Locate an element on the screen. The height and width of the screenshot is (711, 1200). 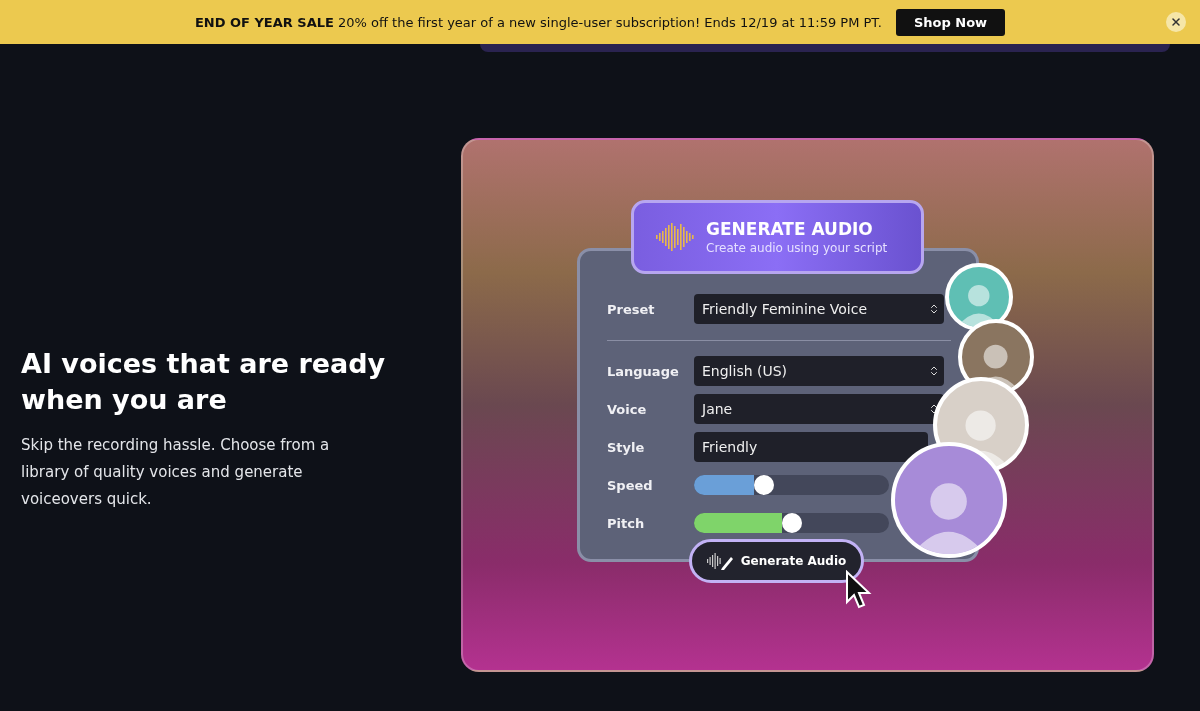
field-label: Preset is located at coordinates (631, 309).